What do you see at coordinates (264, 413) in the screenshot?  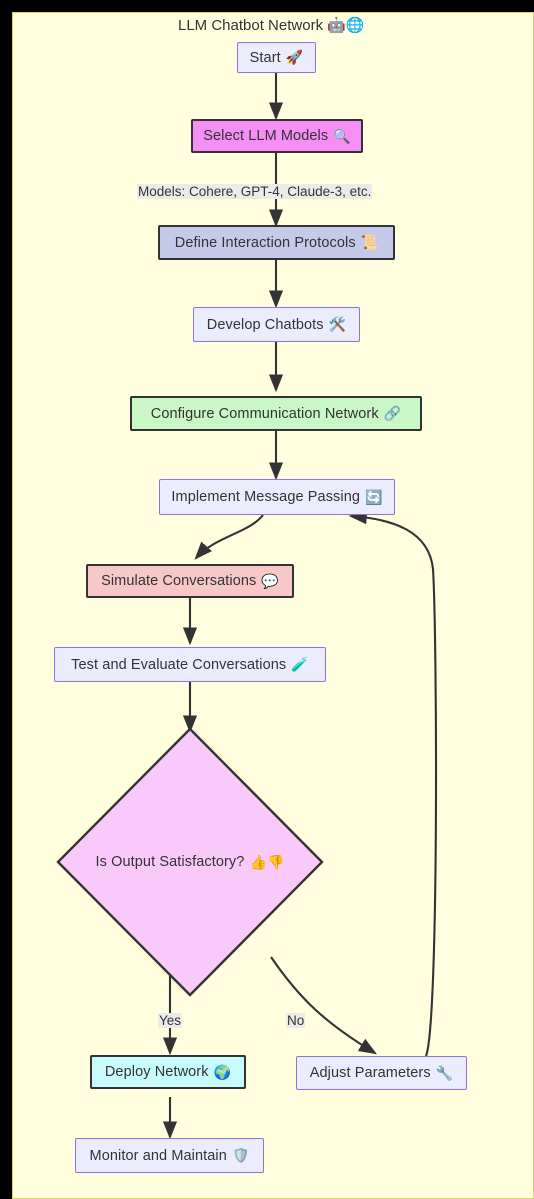 I see `node-configure-communication-network-label: Configure Communication Network` at bounding box center [264, 413].